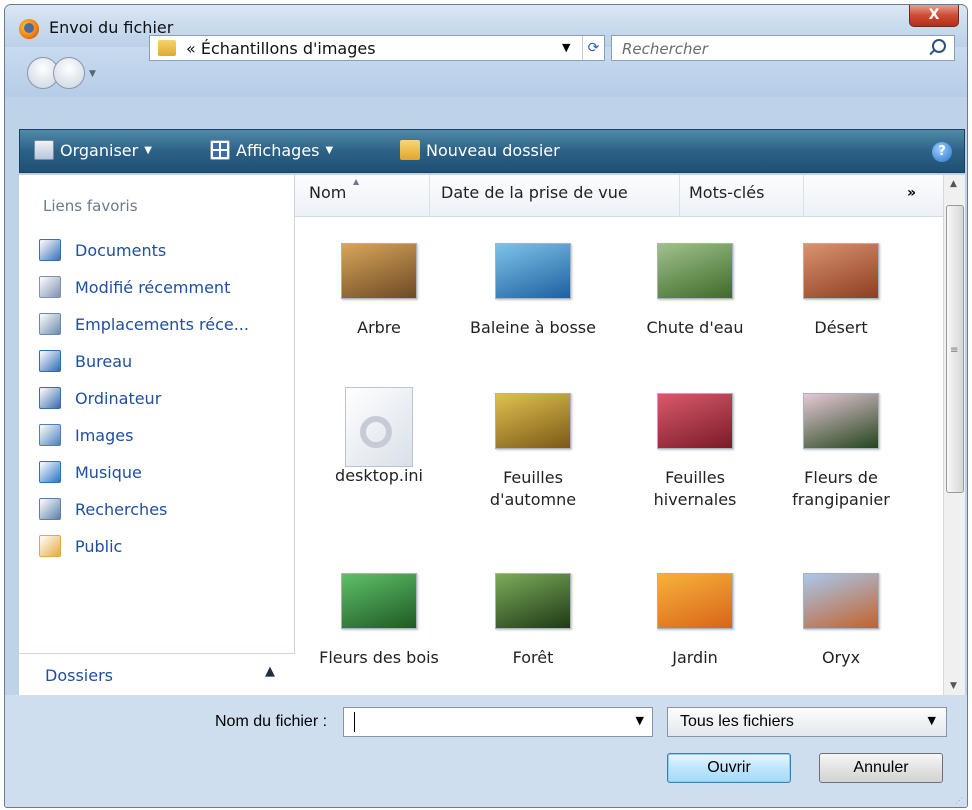  I want to click on sidebar-item: Documents, so click(102, 250).